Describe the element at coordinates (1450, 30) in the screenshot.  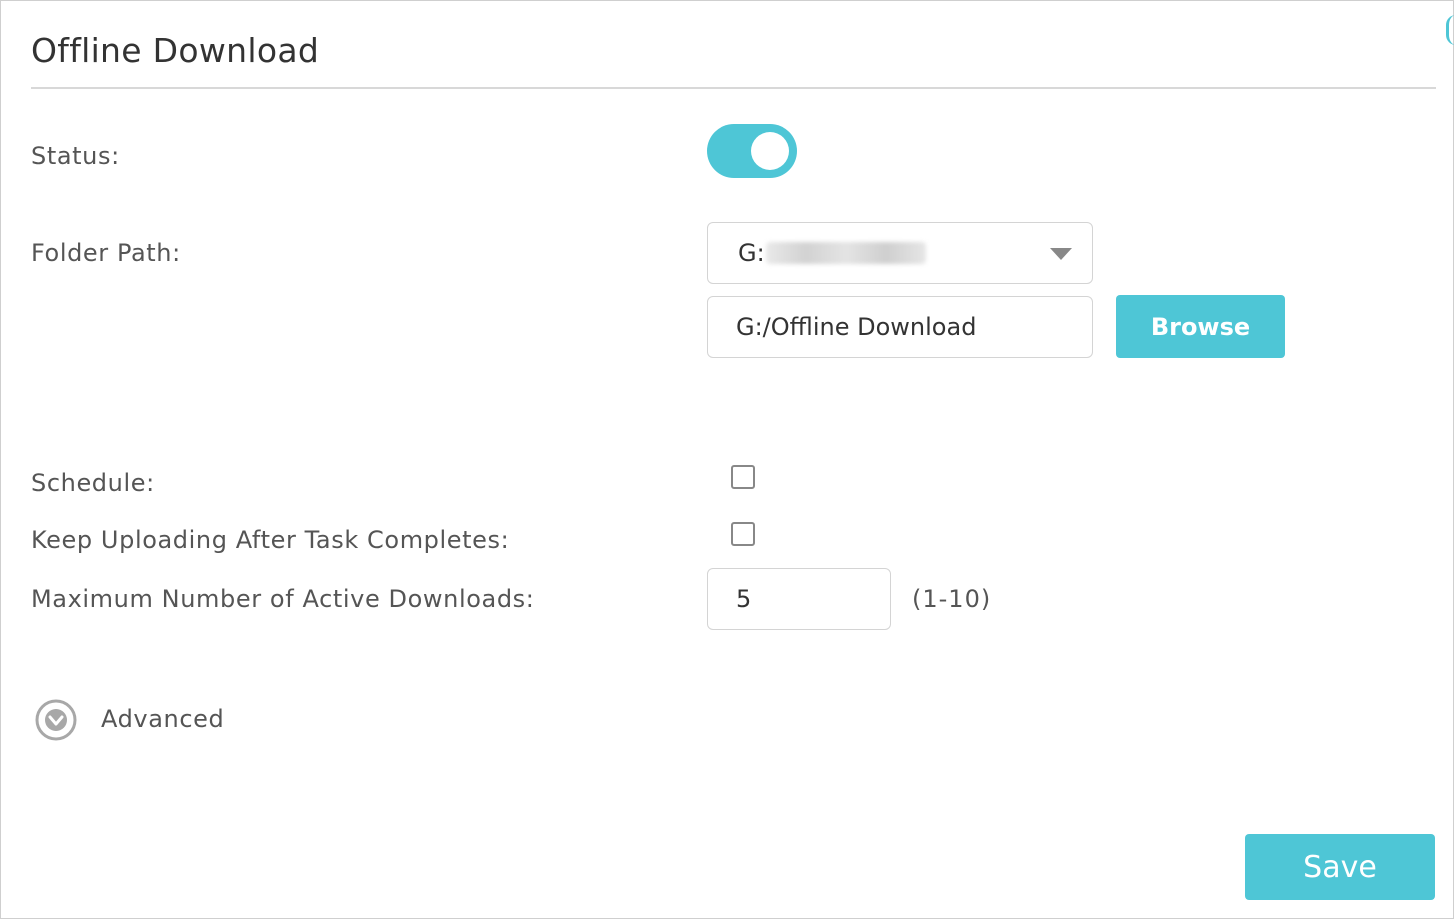
I see `scroll-indicator` at that location.